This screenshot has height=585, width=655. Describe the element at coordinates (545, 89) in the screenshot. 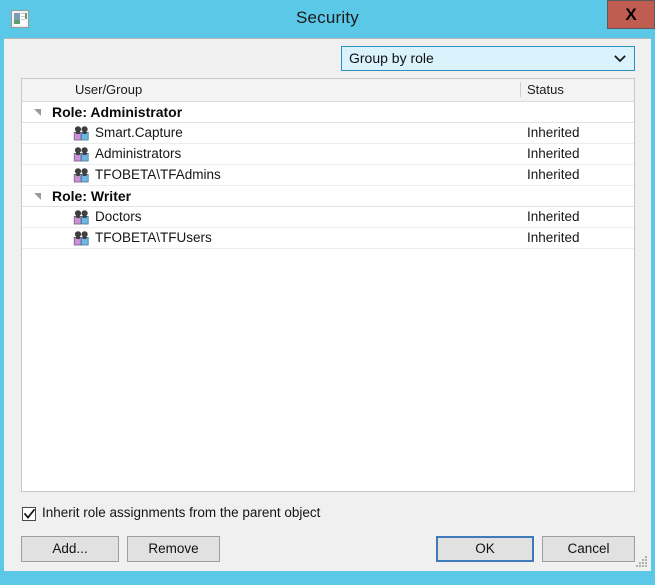

I see `column-header-status: Status` at that location.